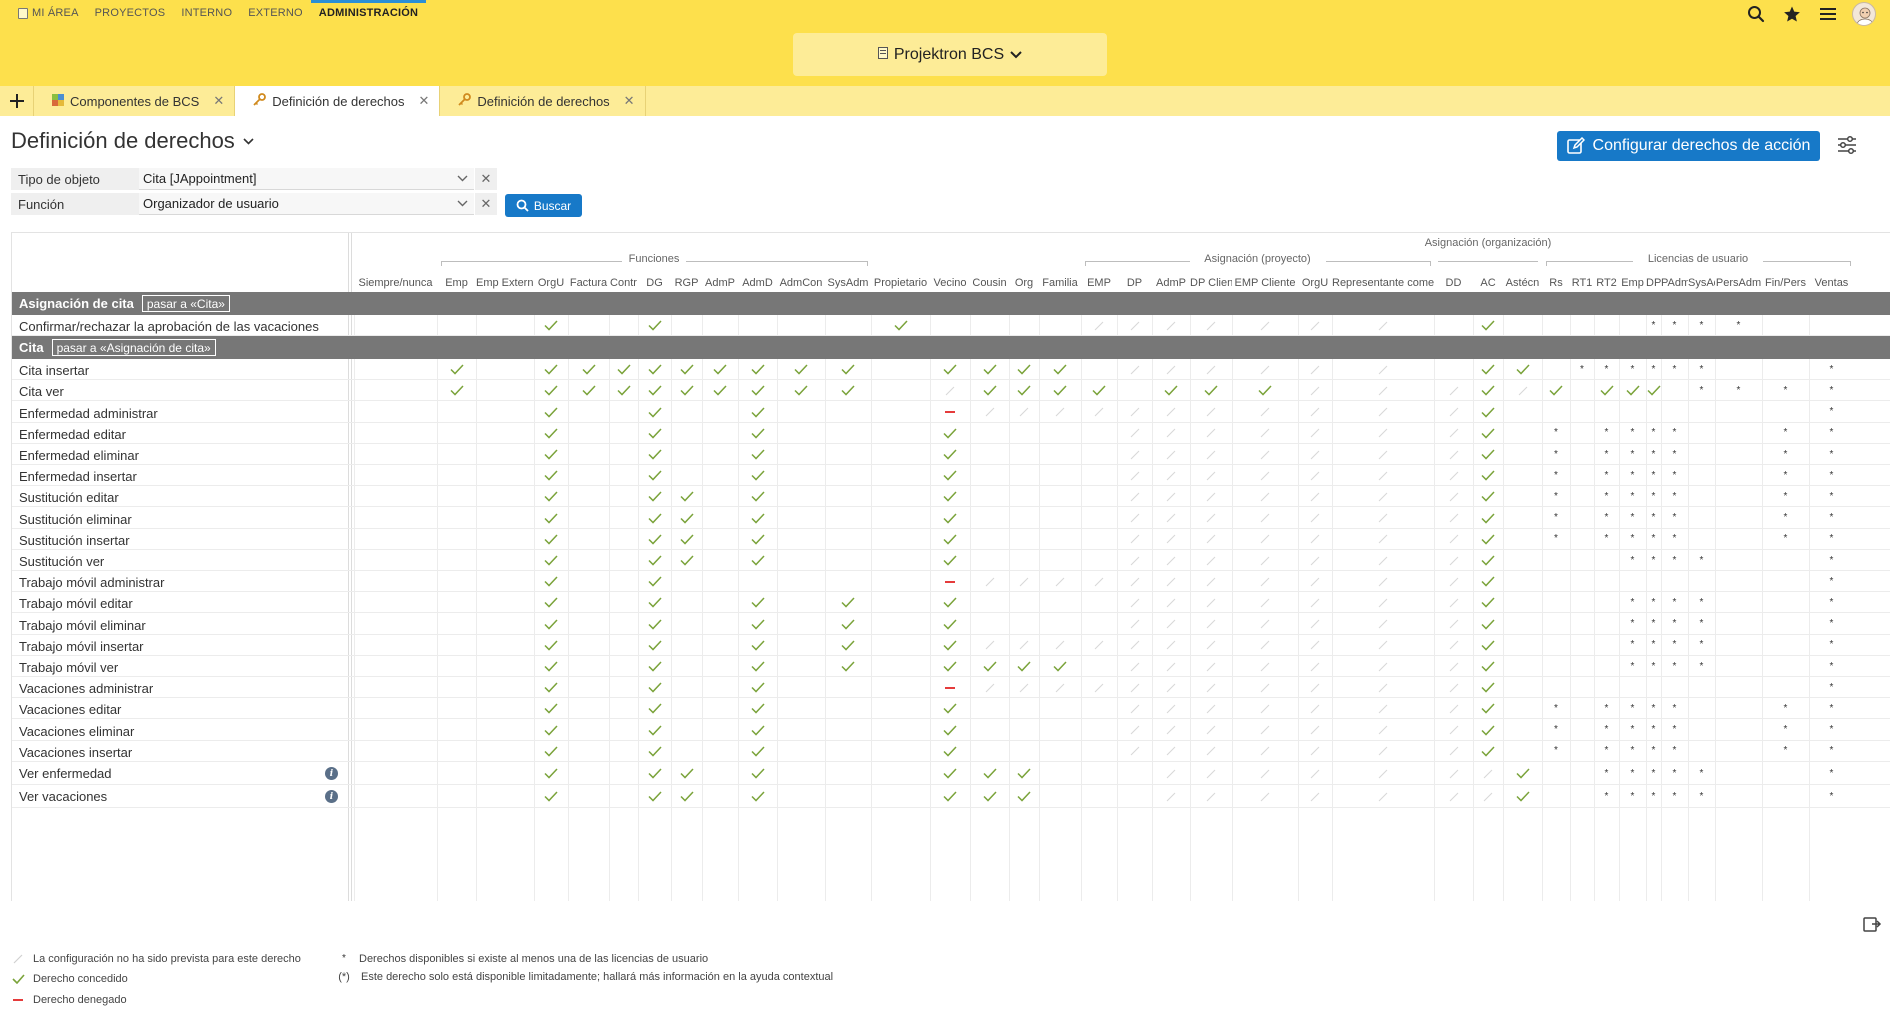  Describe the element at coordinates (1872, 924) in the screenshot. I see `export-icon` at that location.